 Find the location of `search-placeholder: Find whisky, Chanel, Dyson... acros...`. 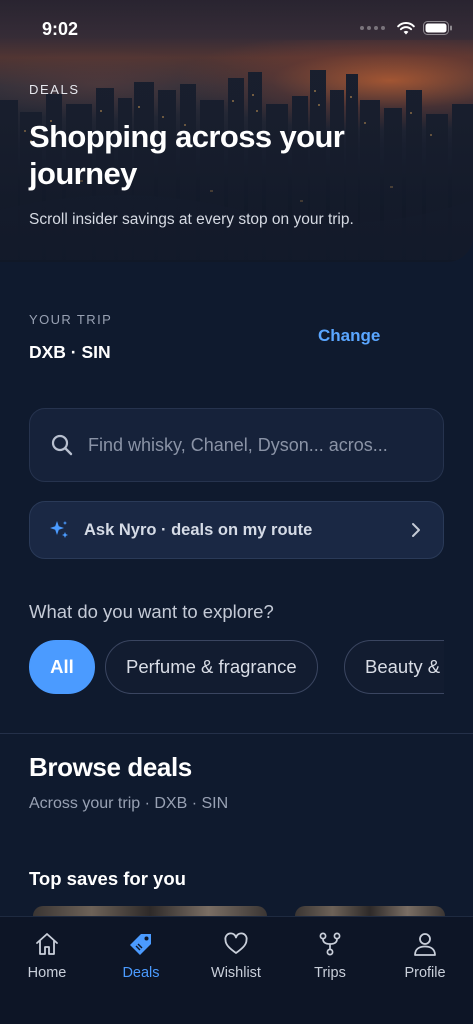

search-placeholder: Find whisky, Chanel, Dyson... acros... is located at coordinates (238, 444).